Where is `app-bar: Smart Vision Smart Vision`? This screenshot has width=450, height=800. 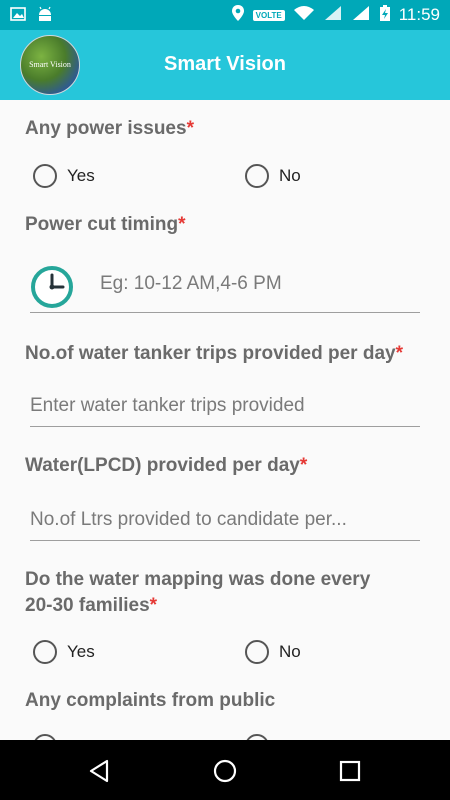 app-bar: Smart Vision Smart Vision is located at coordinates (225, 65).